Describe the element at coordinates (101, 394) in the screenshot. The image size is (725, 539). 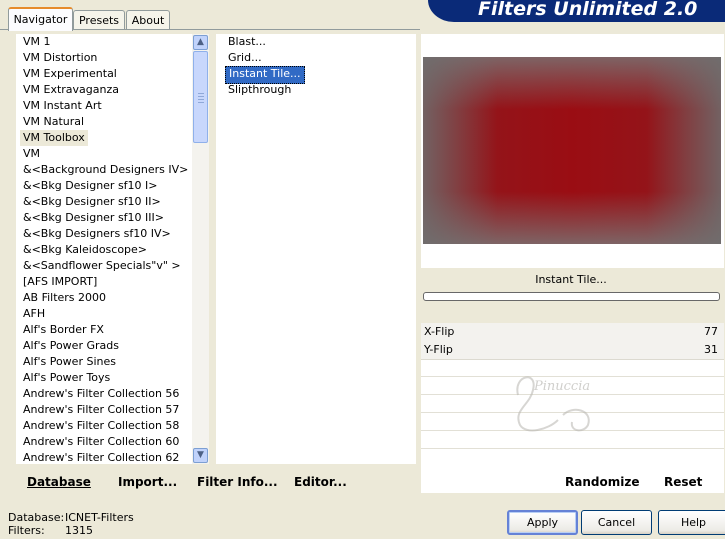
I see `category-item: Andrew's Filter Collection 56` at that location.